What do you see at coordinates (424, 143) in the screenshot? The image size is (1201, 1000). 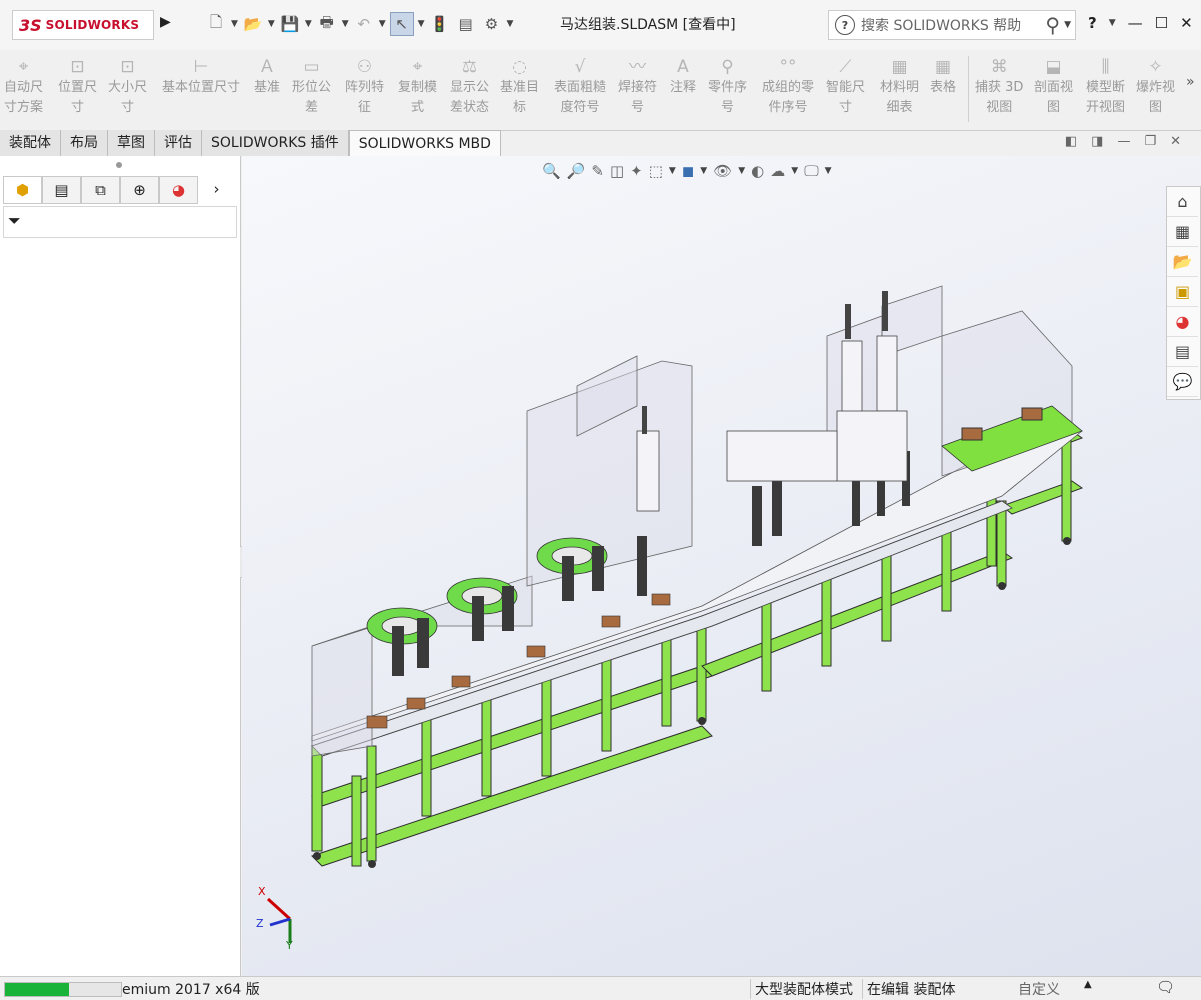 I see `tab-5: SOLIDWORKS MBD` at bounding box center [424, 143].